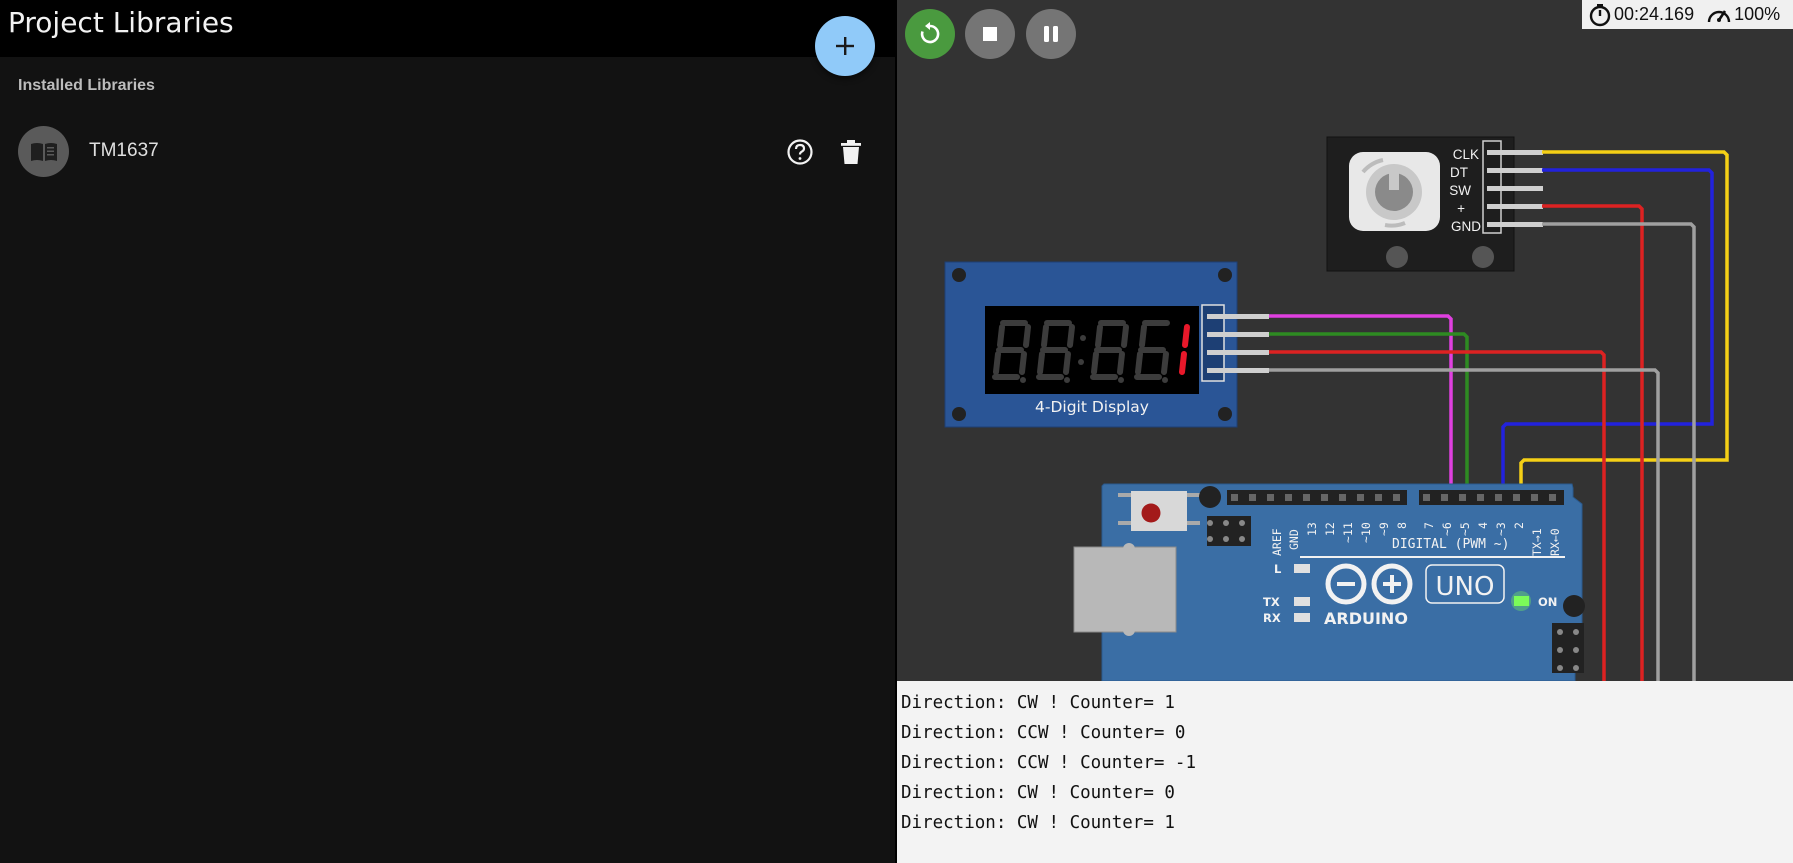 This screenshot has width=1793, height=863. I want to click on library-help-button, so click(800, 152).